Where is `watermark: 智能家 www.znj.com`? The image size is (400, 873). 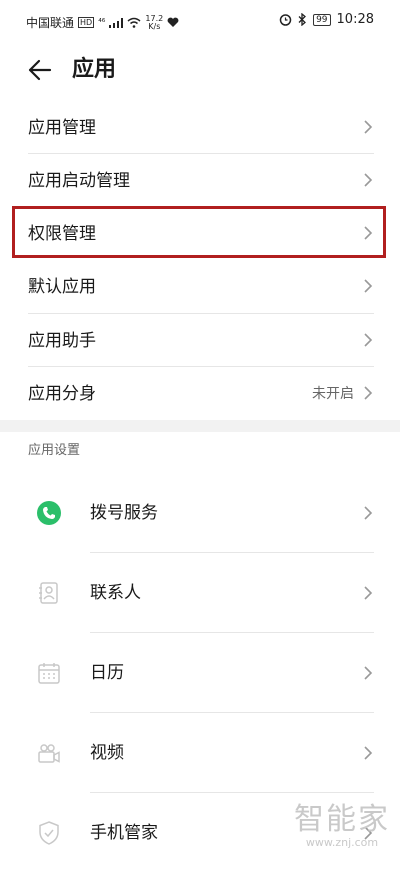
watermark: 智能家 www.znj.com is located at coordinates (342, 826).